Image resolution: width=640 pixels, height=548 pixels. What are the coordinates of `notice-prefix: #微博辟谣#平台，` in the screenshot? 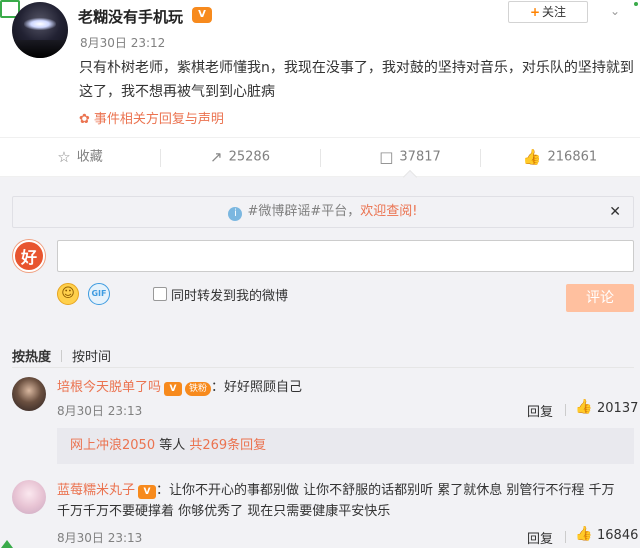 It's located at (304, 211).